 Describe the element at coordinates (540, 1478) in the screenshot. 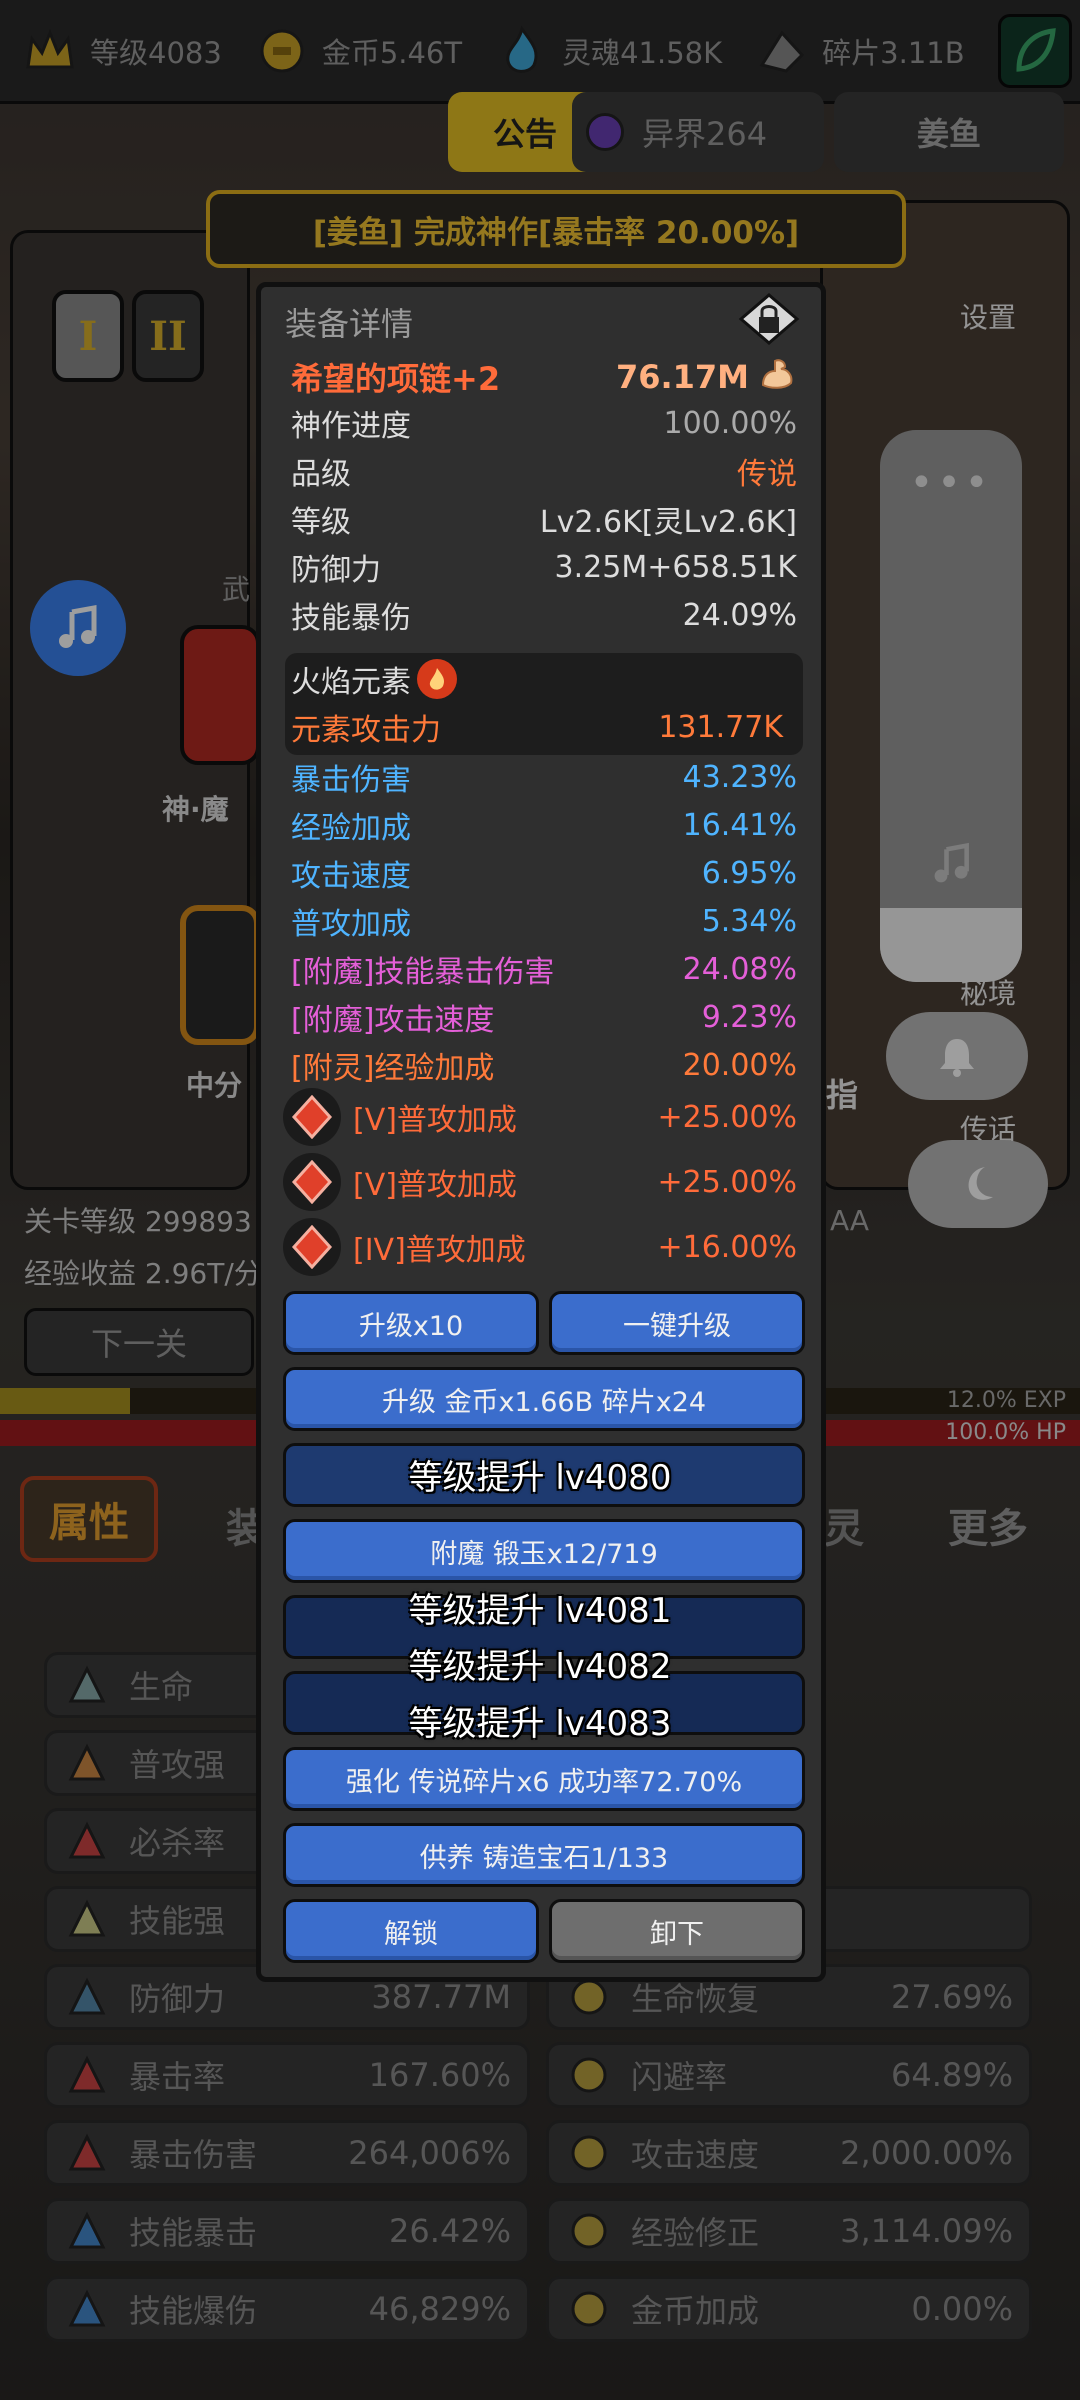

I see `level-up-toast: 等级提升 lv4080` at that location.